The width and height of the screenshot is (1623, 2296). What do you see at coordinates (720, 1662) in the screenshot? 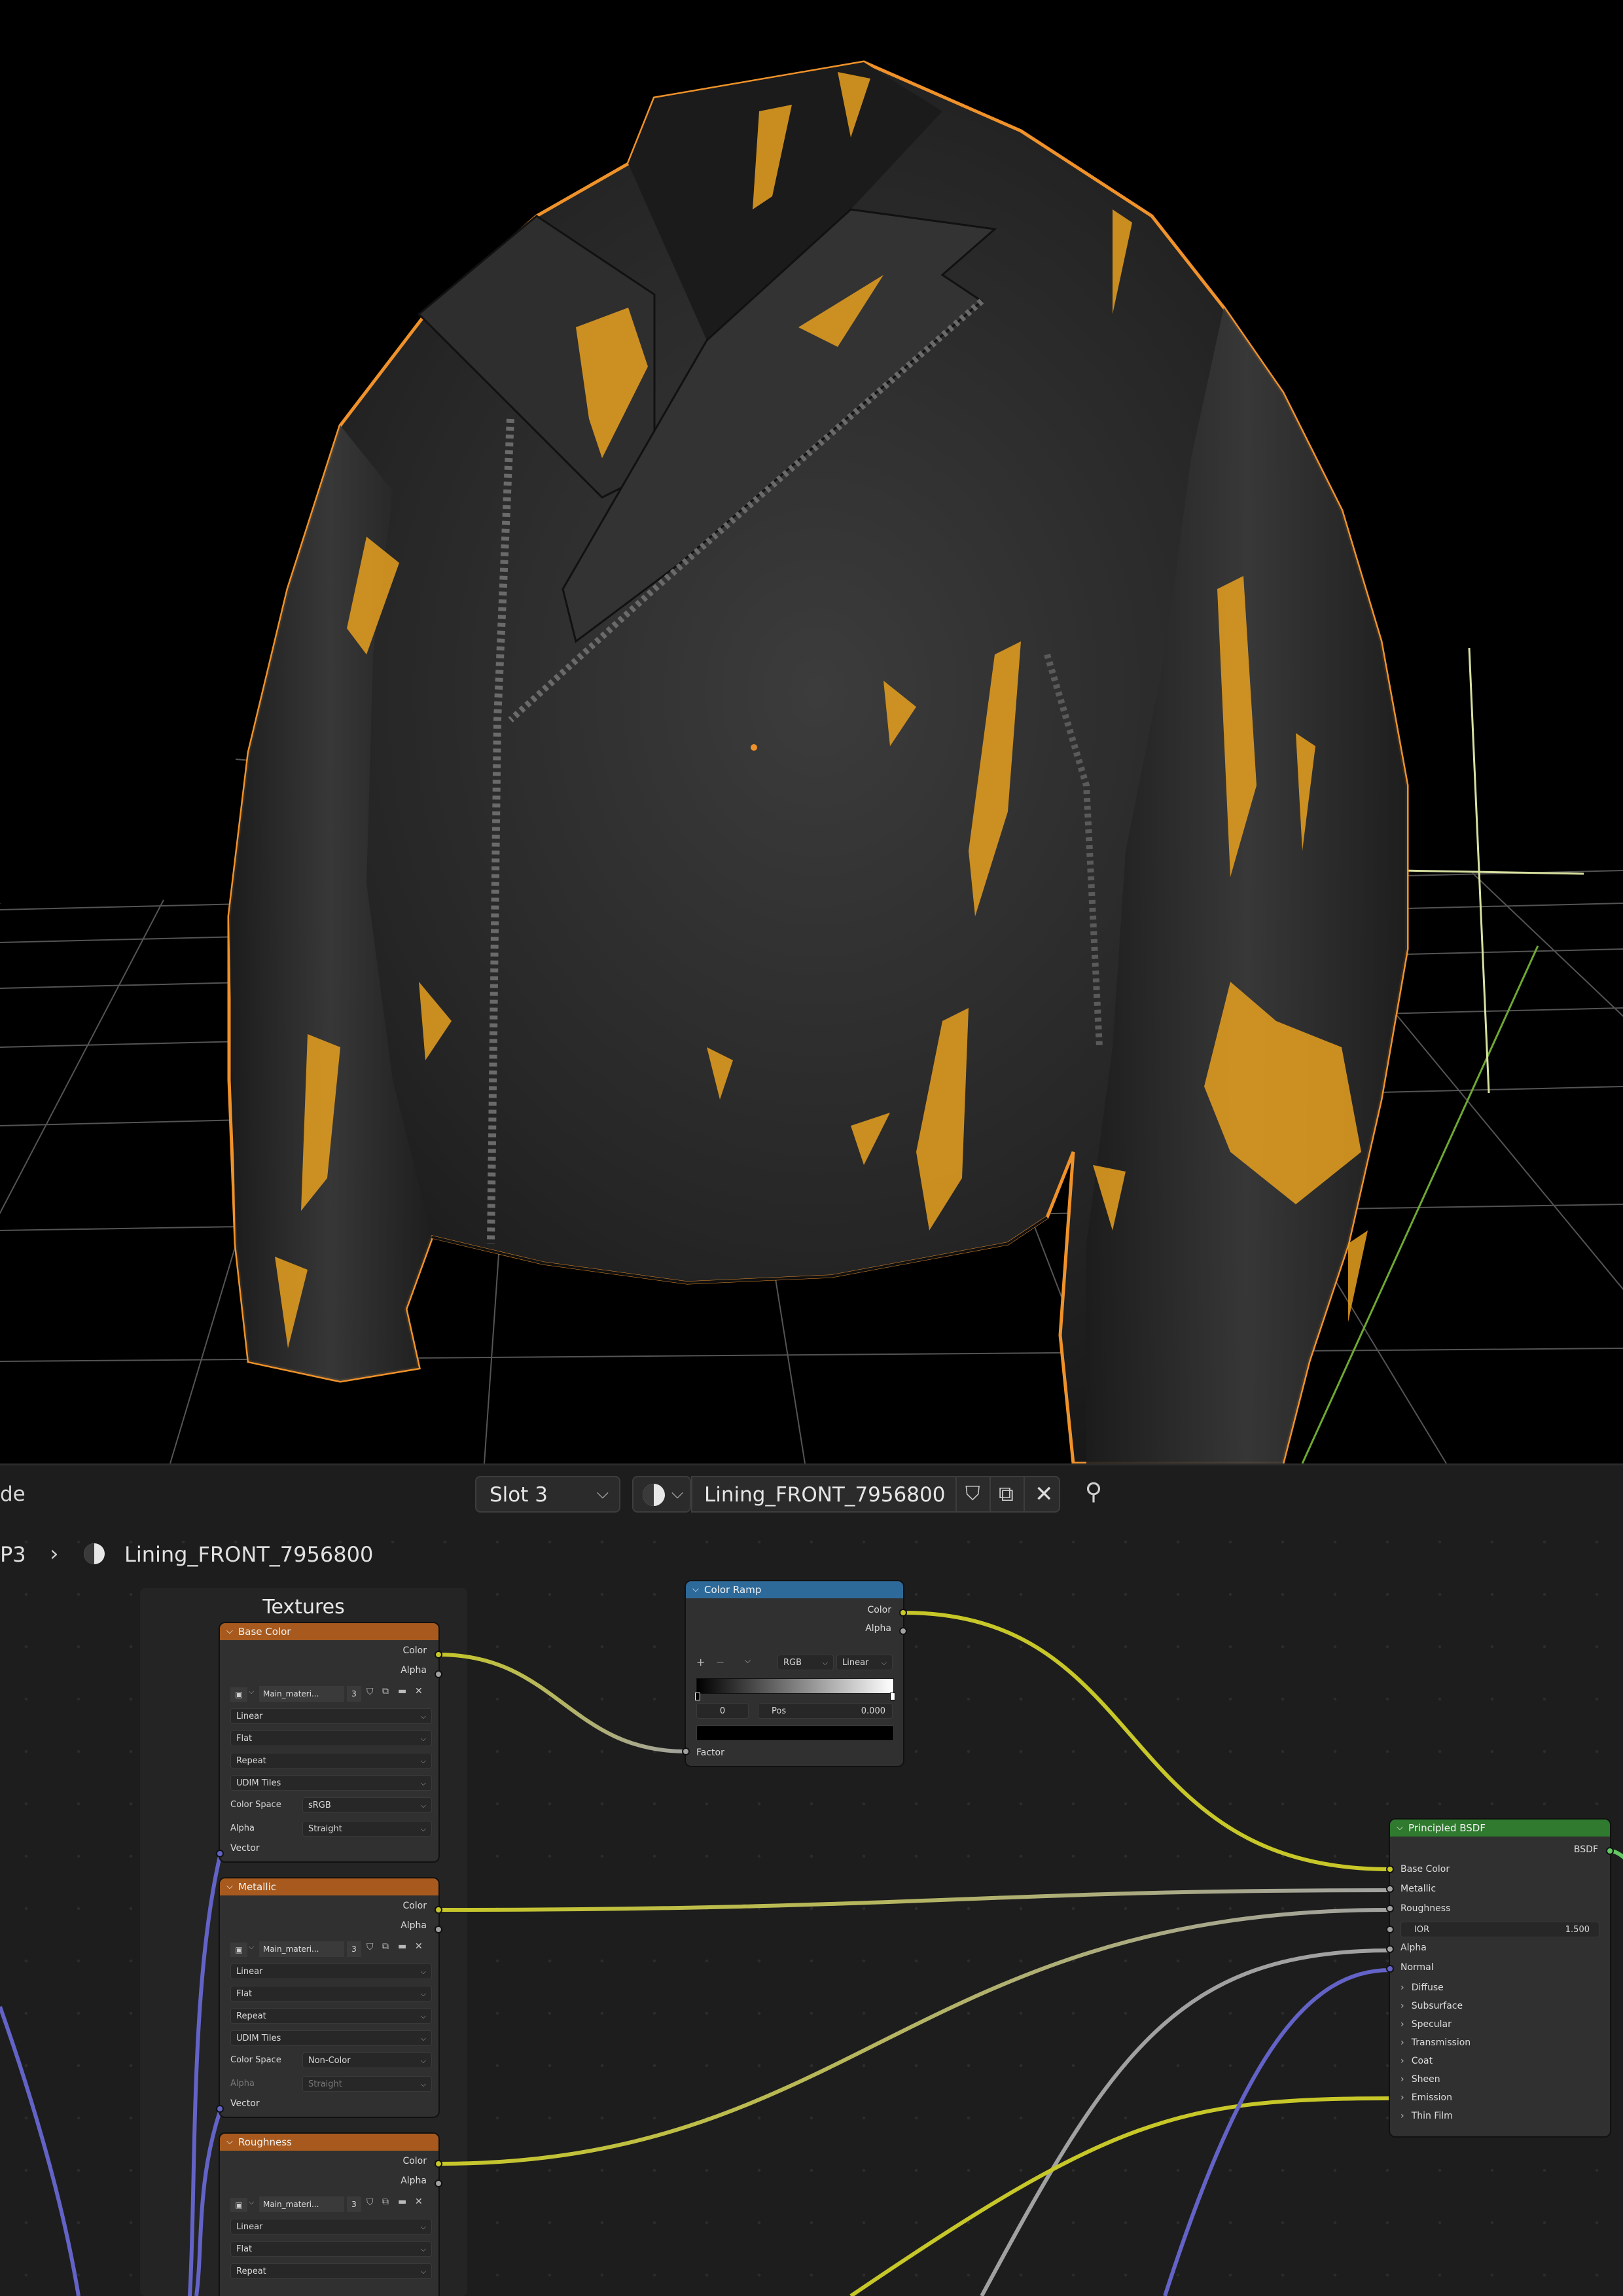
I see `remove-stop-icon: −` at bounding box center [720, 1662].